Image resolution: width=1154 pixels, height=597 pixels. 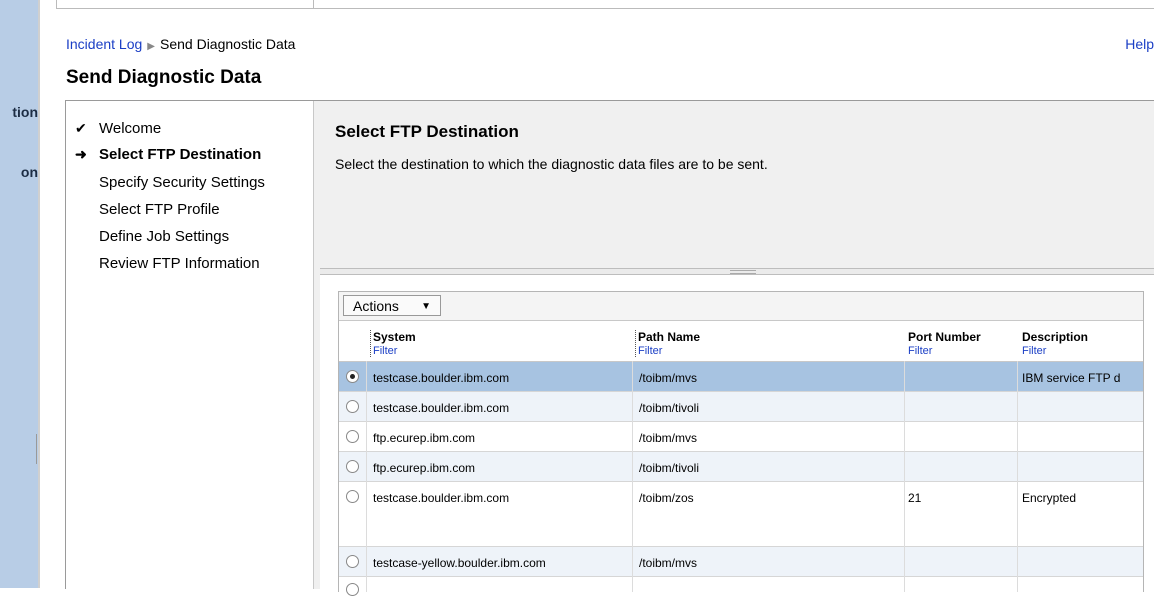 I want to click on step-label: Define Job Settings, so click(x=164, y=236).